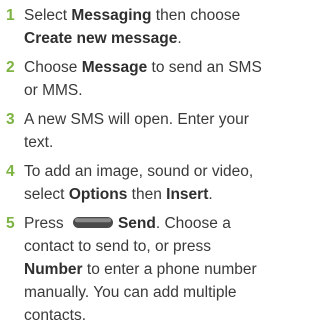 The width and height of the screenshot is (320, 327). Describe the element at coordinates (10, 223) in the screenshot. I see `step-number: 5` at that location.